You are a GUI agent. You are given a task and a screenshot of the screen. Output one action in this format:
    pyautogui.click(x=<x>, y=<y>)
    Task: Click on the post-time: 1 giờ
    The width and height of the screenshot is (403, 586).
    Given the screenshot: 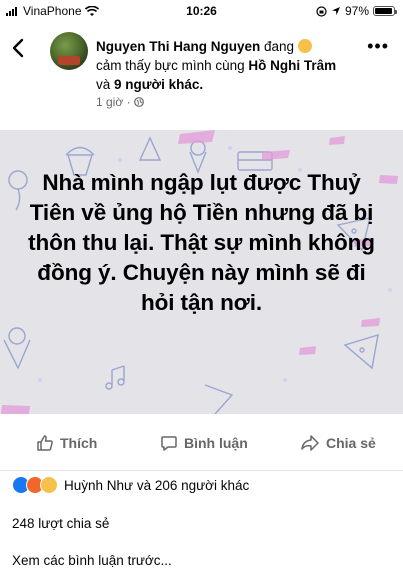 What is the action you would take?
    pyautogui.click(x=109, y=102)
    